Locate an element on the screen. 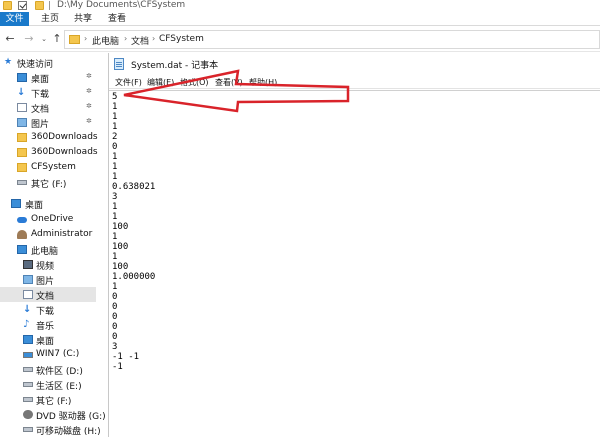 This screenshot has height=437, width=600. text-line: -1 is located at coordinates (117, 367).